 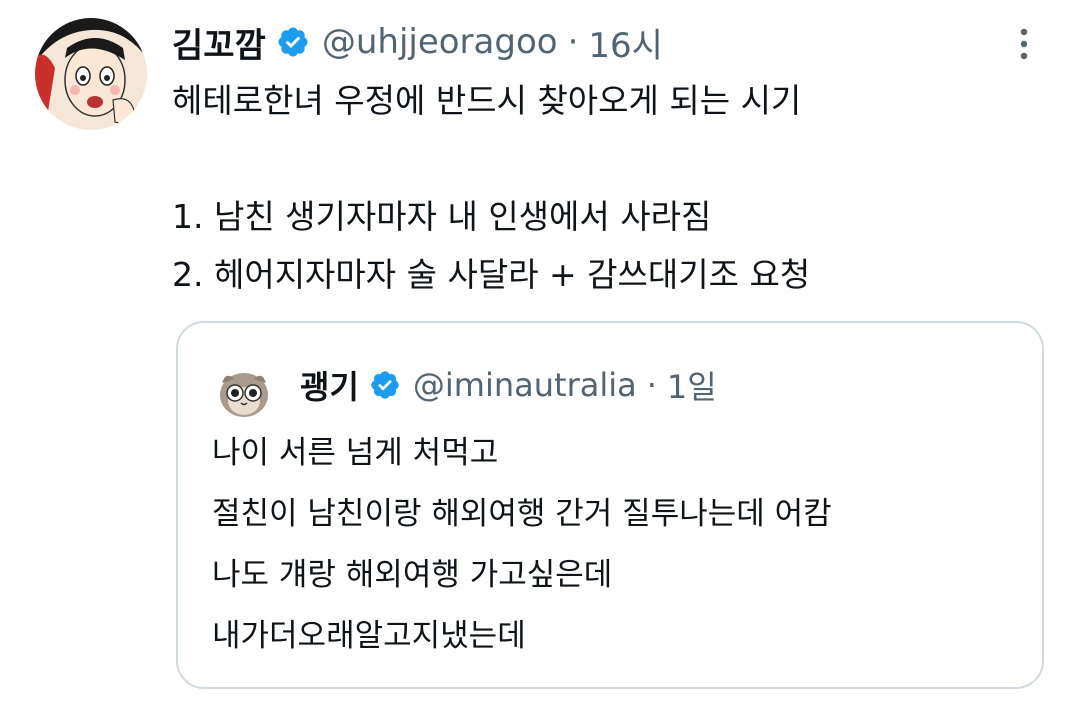 I want to click on quoted-avatar-illustration, so click(x=244, y=393).